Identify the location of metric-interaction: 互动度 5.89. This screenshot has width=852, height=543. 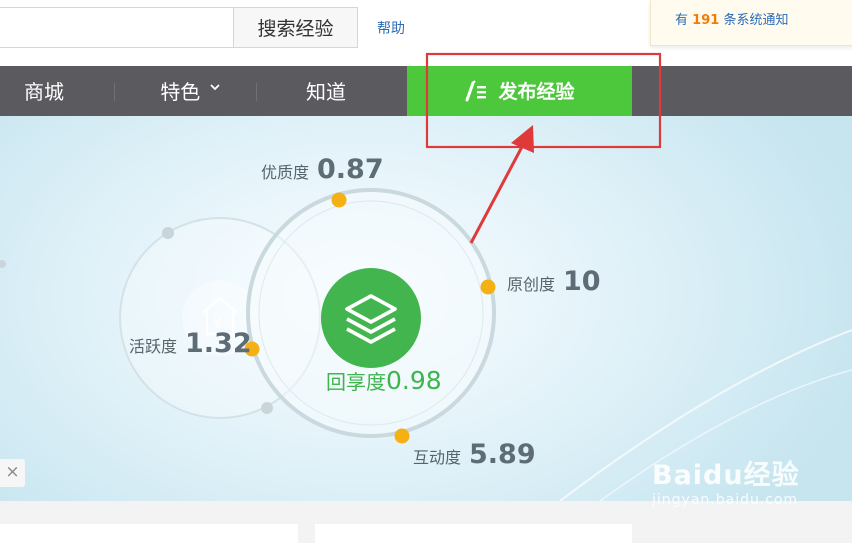
(474, 454).